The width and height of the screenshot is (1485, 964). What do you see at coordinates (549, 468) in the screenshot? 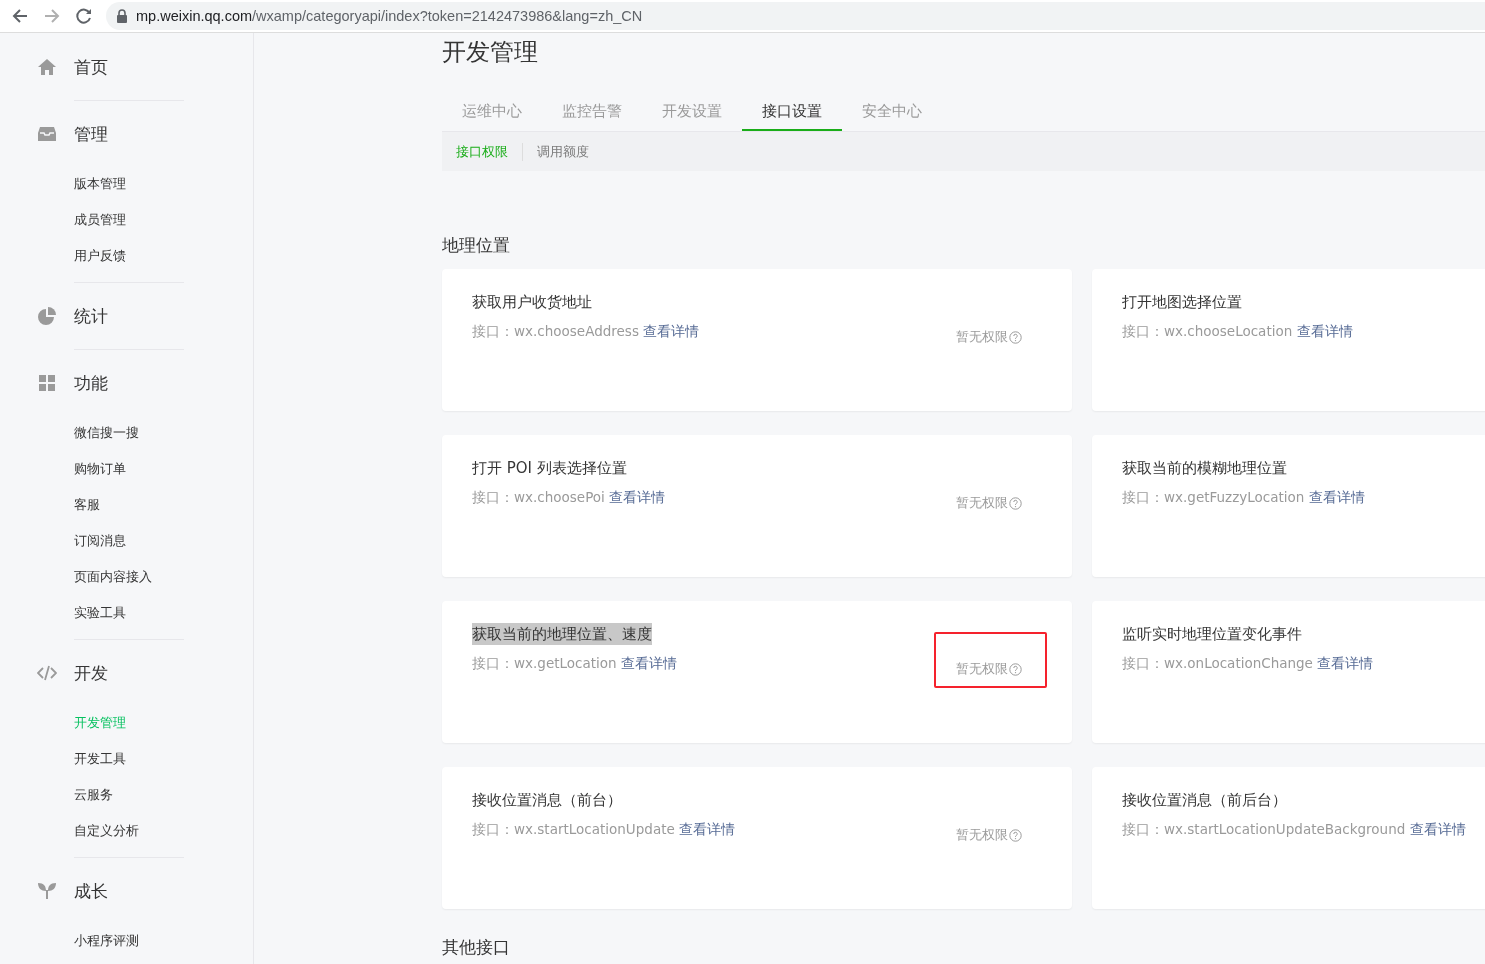
I see `api-card-title: 打开 POI 列表选择位置` at bounding box center [549, 468].